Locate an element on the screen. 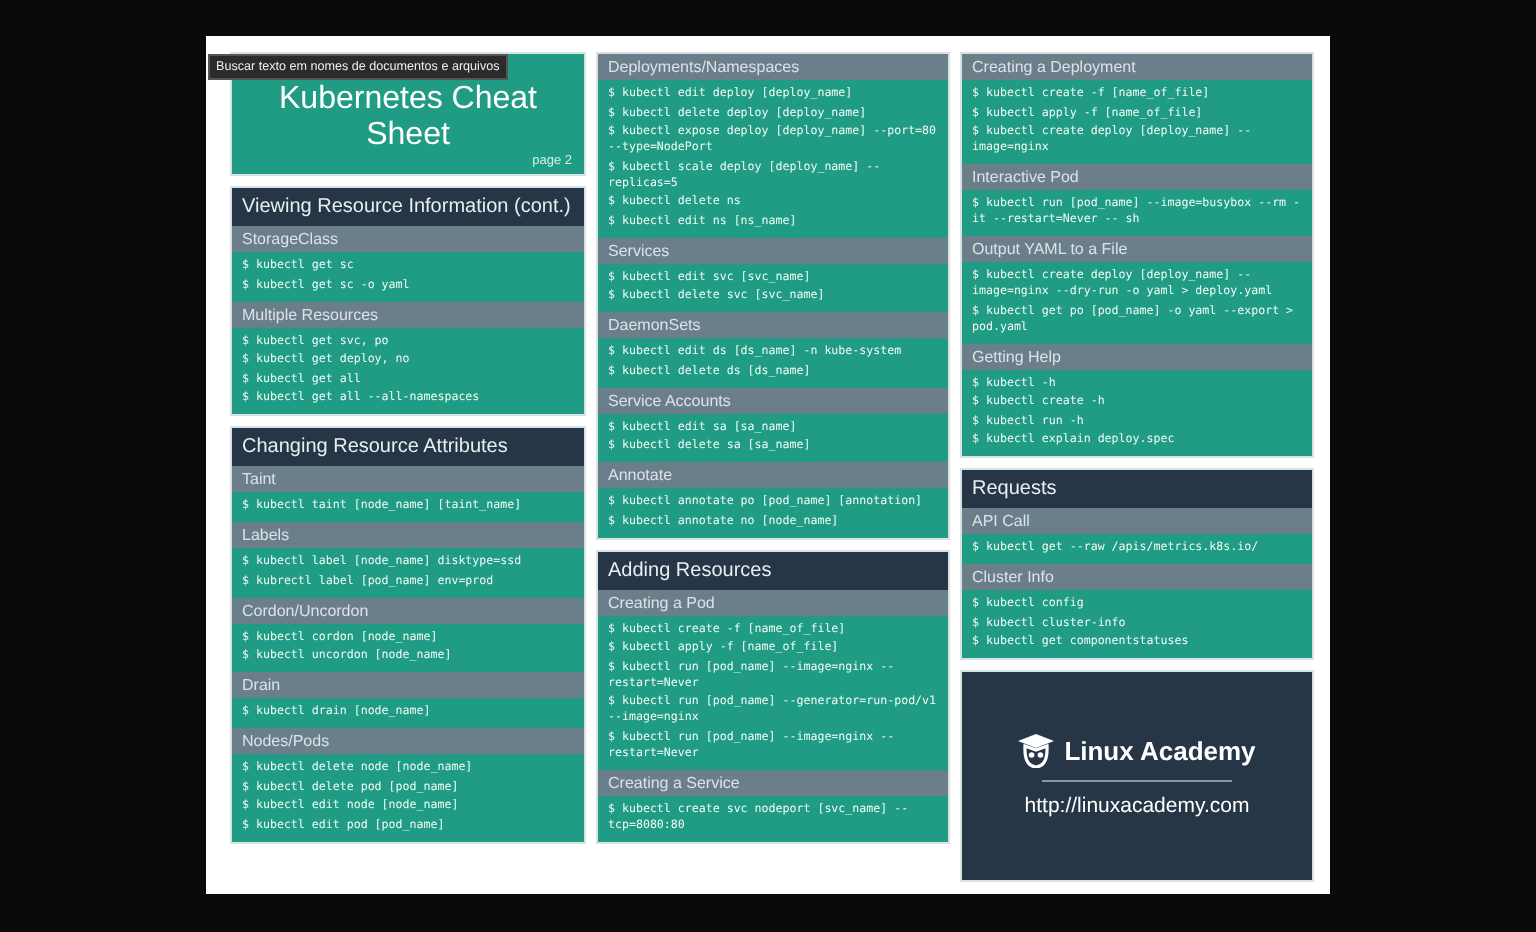 This screenshot has width=1536, height=932. owl-graduate-icon is located at coordinates (1036, 751).